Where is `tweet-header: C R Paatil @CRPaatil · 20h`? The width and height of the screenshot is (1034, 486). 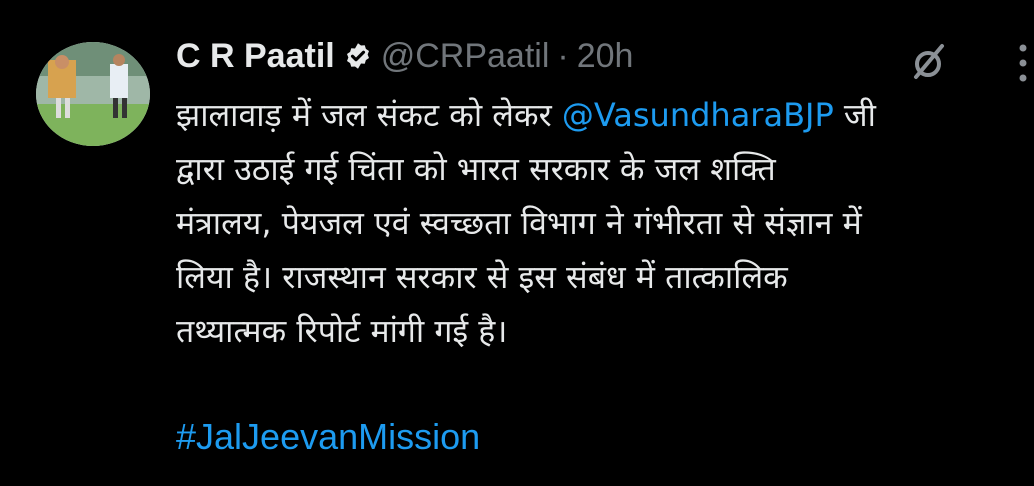 tweet-header: C R Paatil @CRPaatil · 20h is located at coordinates (404, 56).